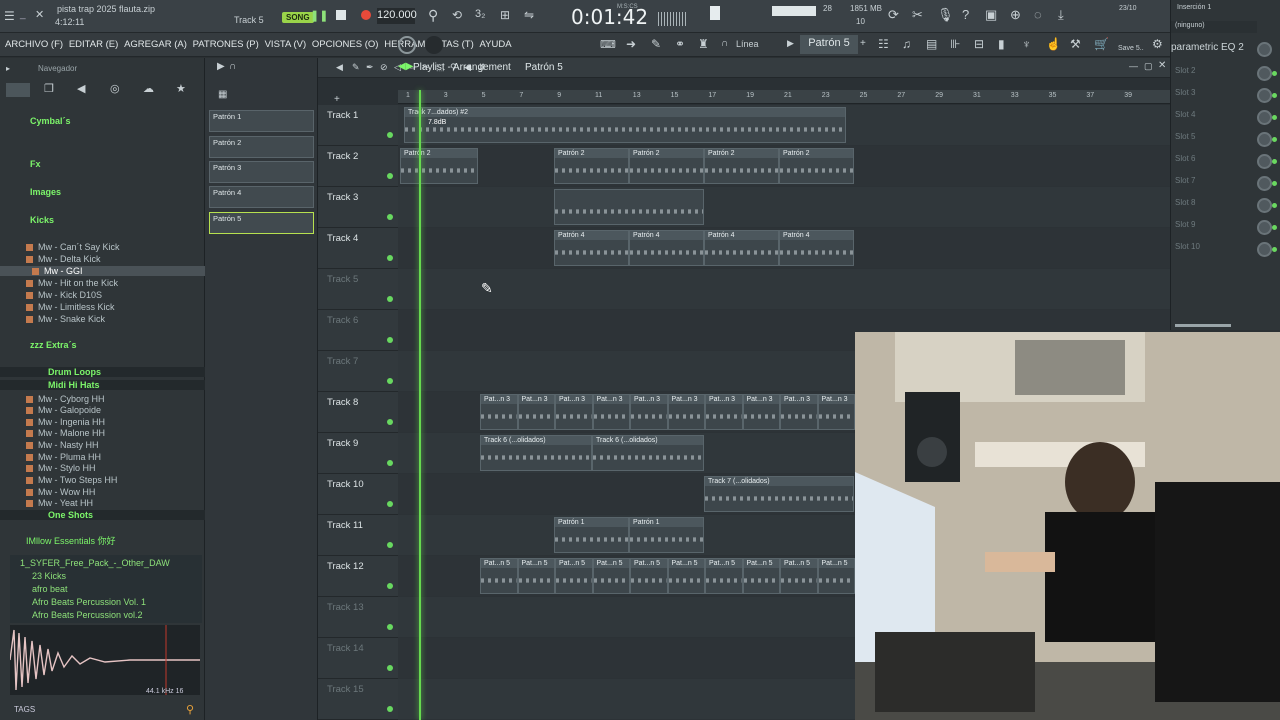  I want to click on maximize-icon: ▢, so click(1148, 66).